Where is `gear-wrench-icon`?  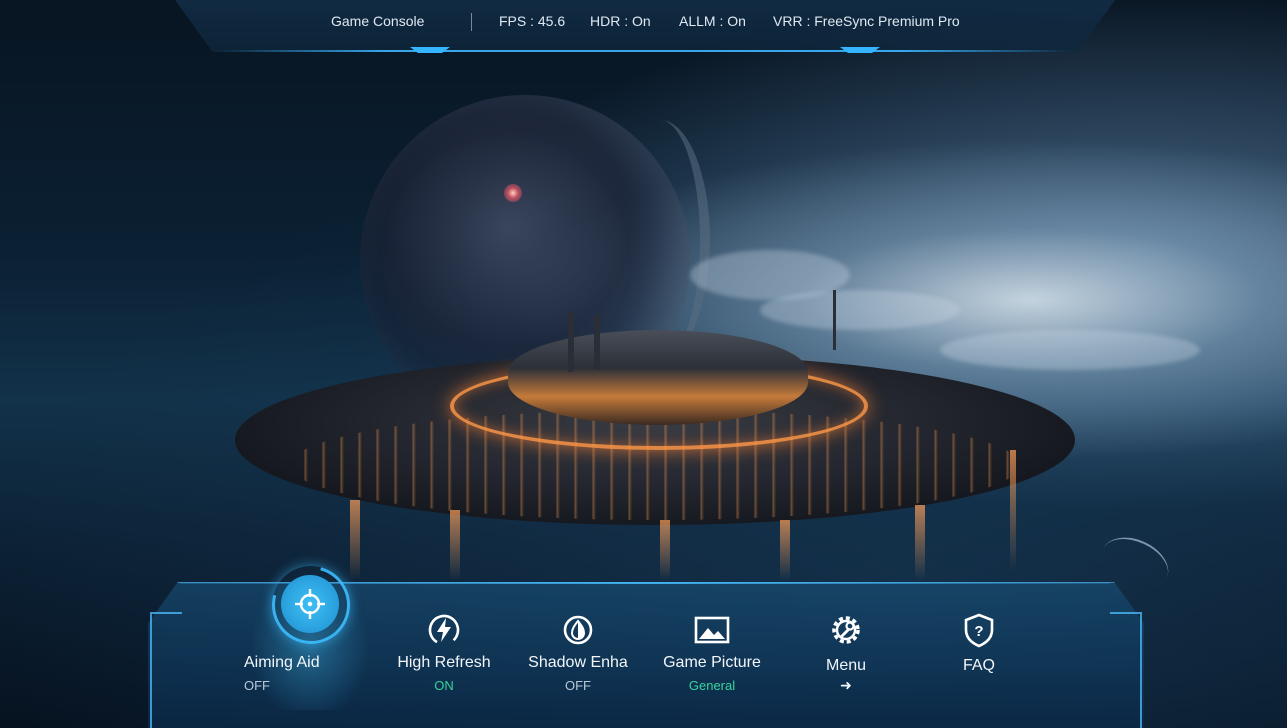
gear-wrench-icon is located at coordinates (846, 630).